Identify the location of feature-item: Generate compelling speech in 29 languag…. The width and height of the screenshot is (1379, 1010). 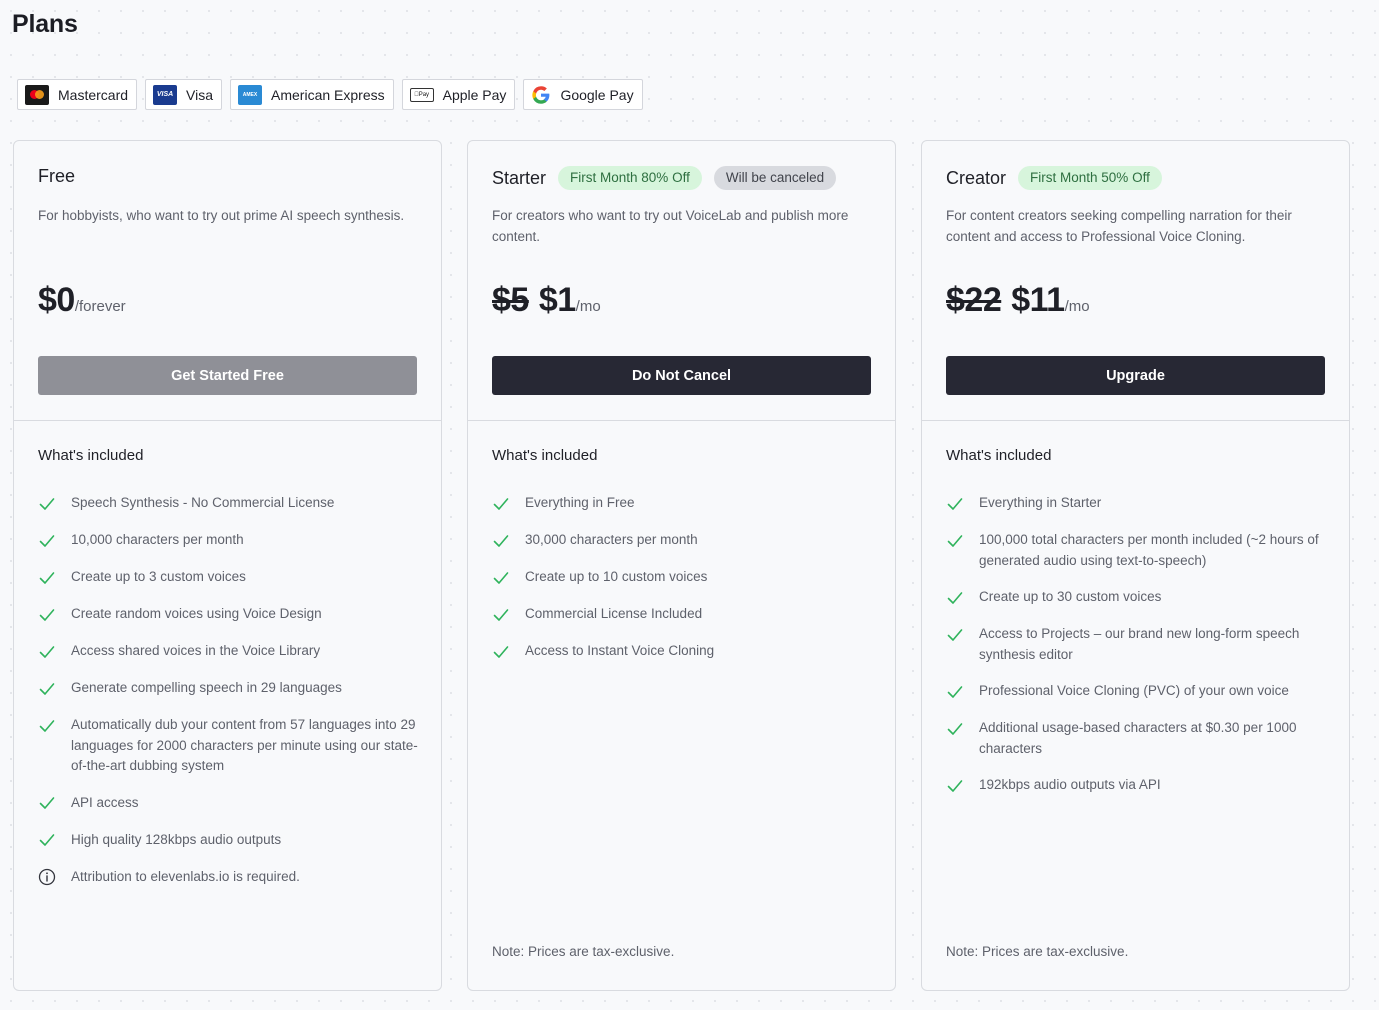
(230, 688).